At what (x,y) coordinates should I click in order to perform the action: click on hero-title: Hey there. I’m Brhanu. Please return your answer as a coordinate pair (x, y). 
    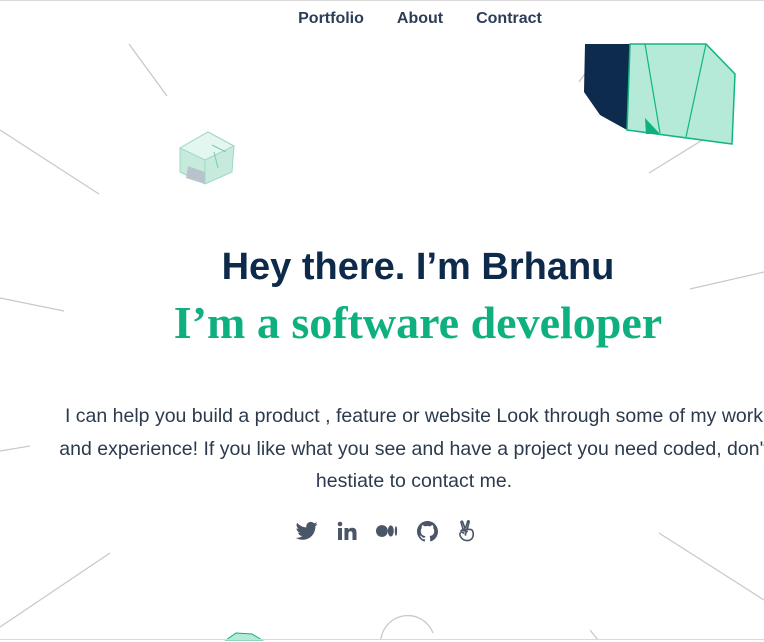
    Looking at the image, I should click on (418, 267).